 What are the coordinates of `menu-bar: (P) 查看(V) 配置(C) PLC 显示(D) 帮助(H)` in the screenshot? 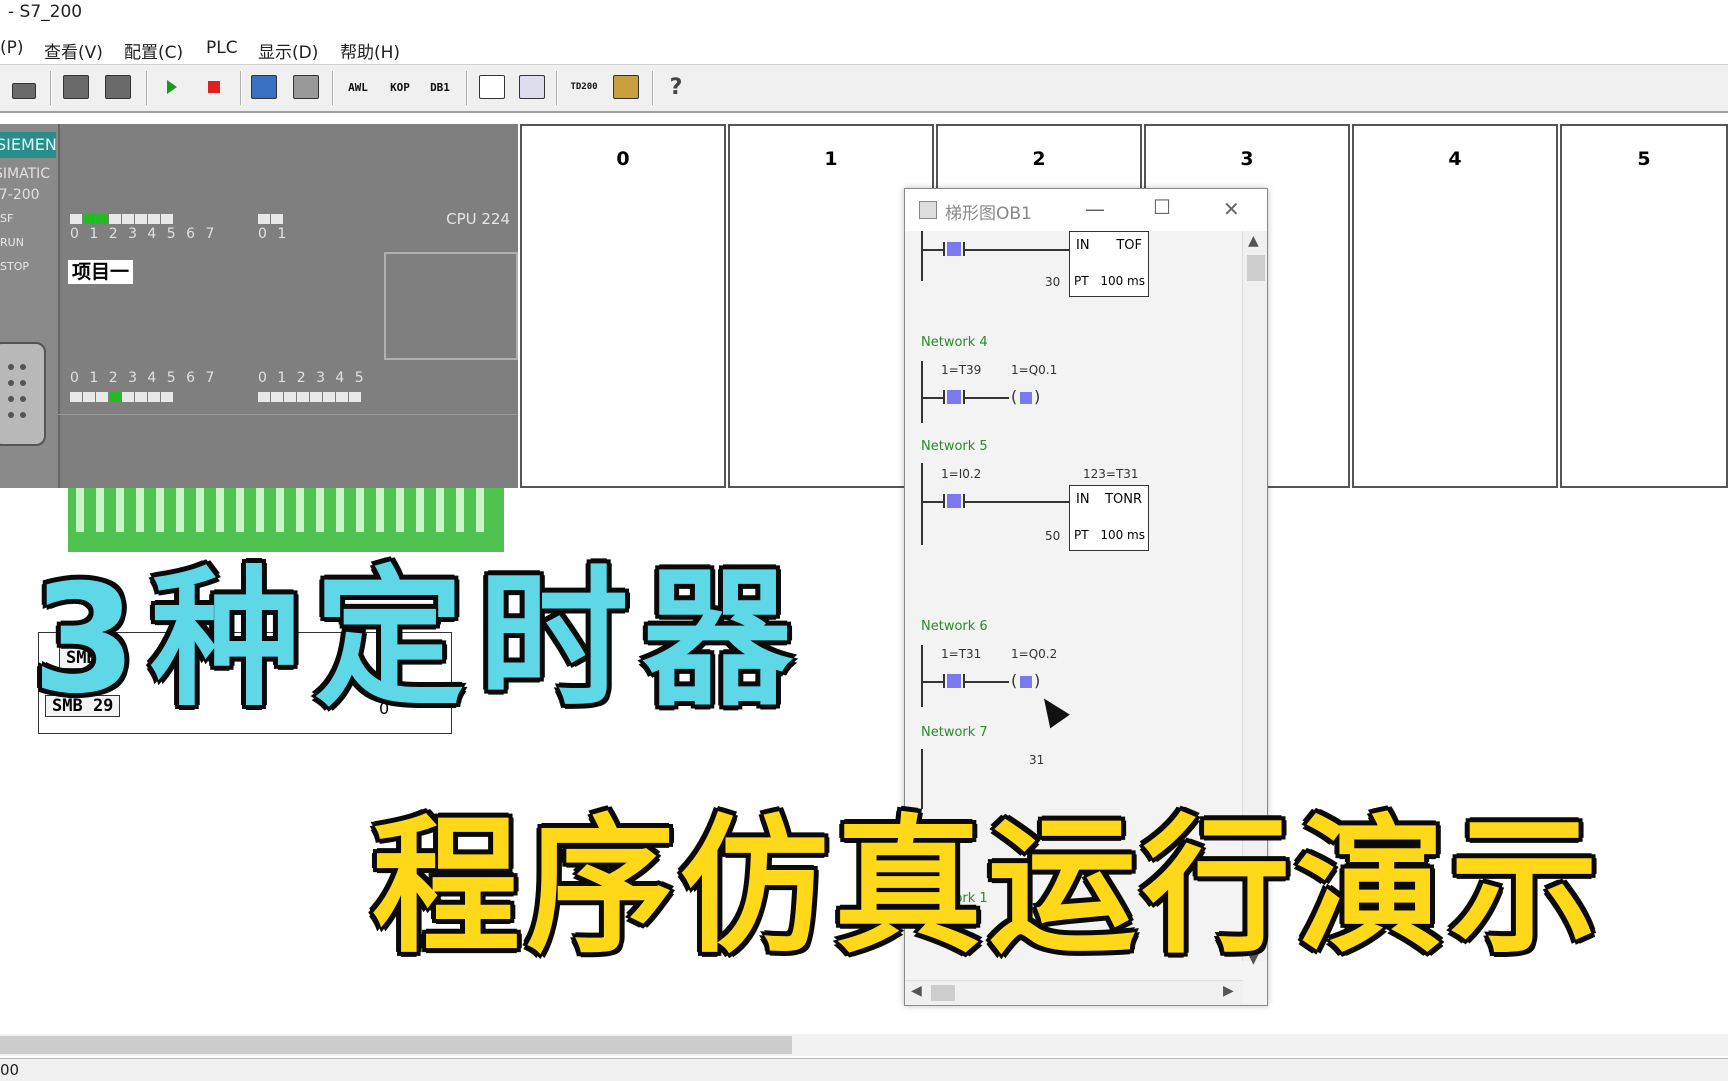 It's located at (864, 48).